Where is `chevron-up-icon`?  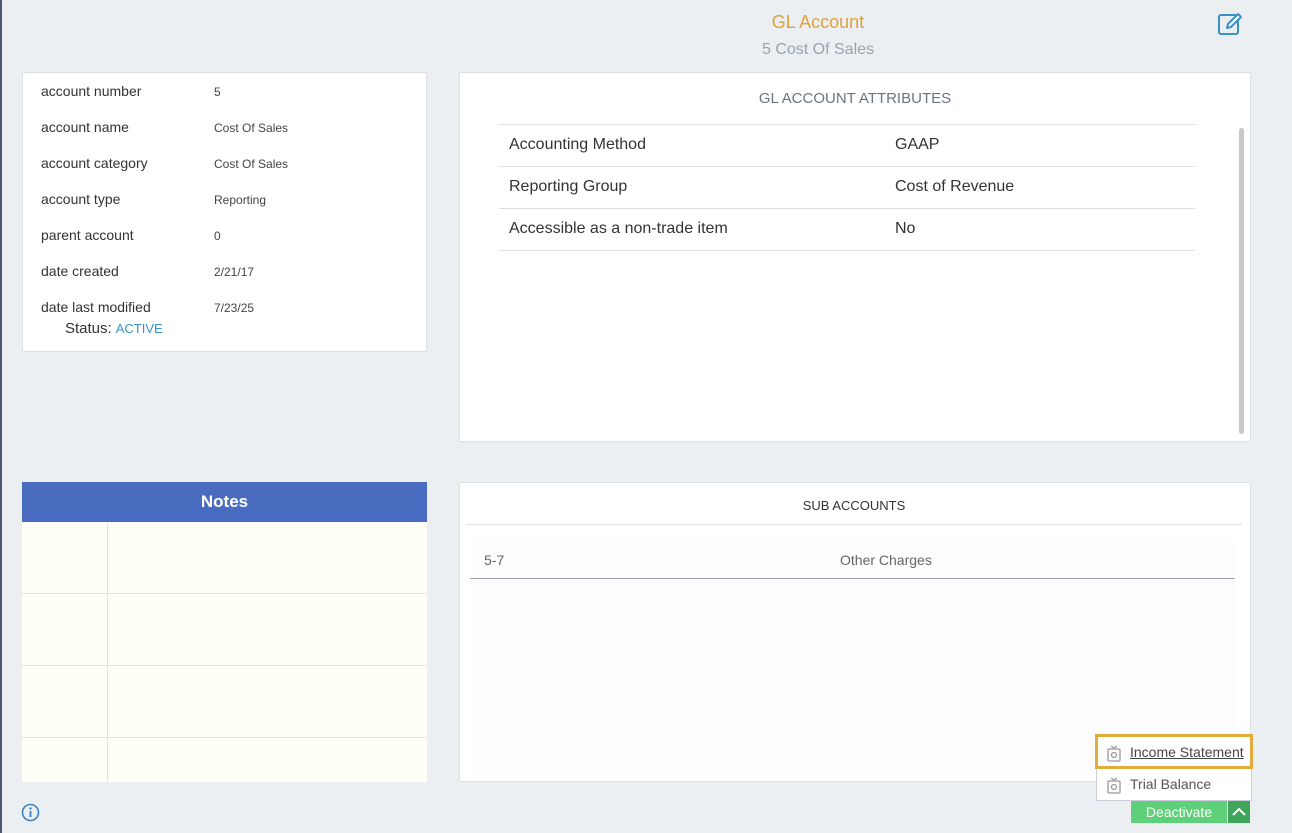 chevron-up-icon is located at coordinates (1239, 811).